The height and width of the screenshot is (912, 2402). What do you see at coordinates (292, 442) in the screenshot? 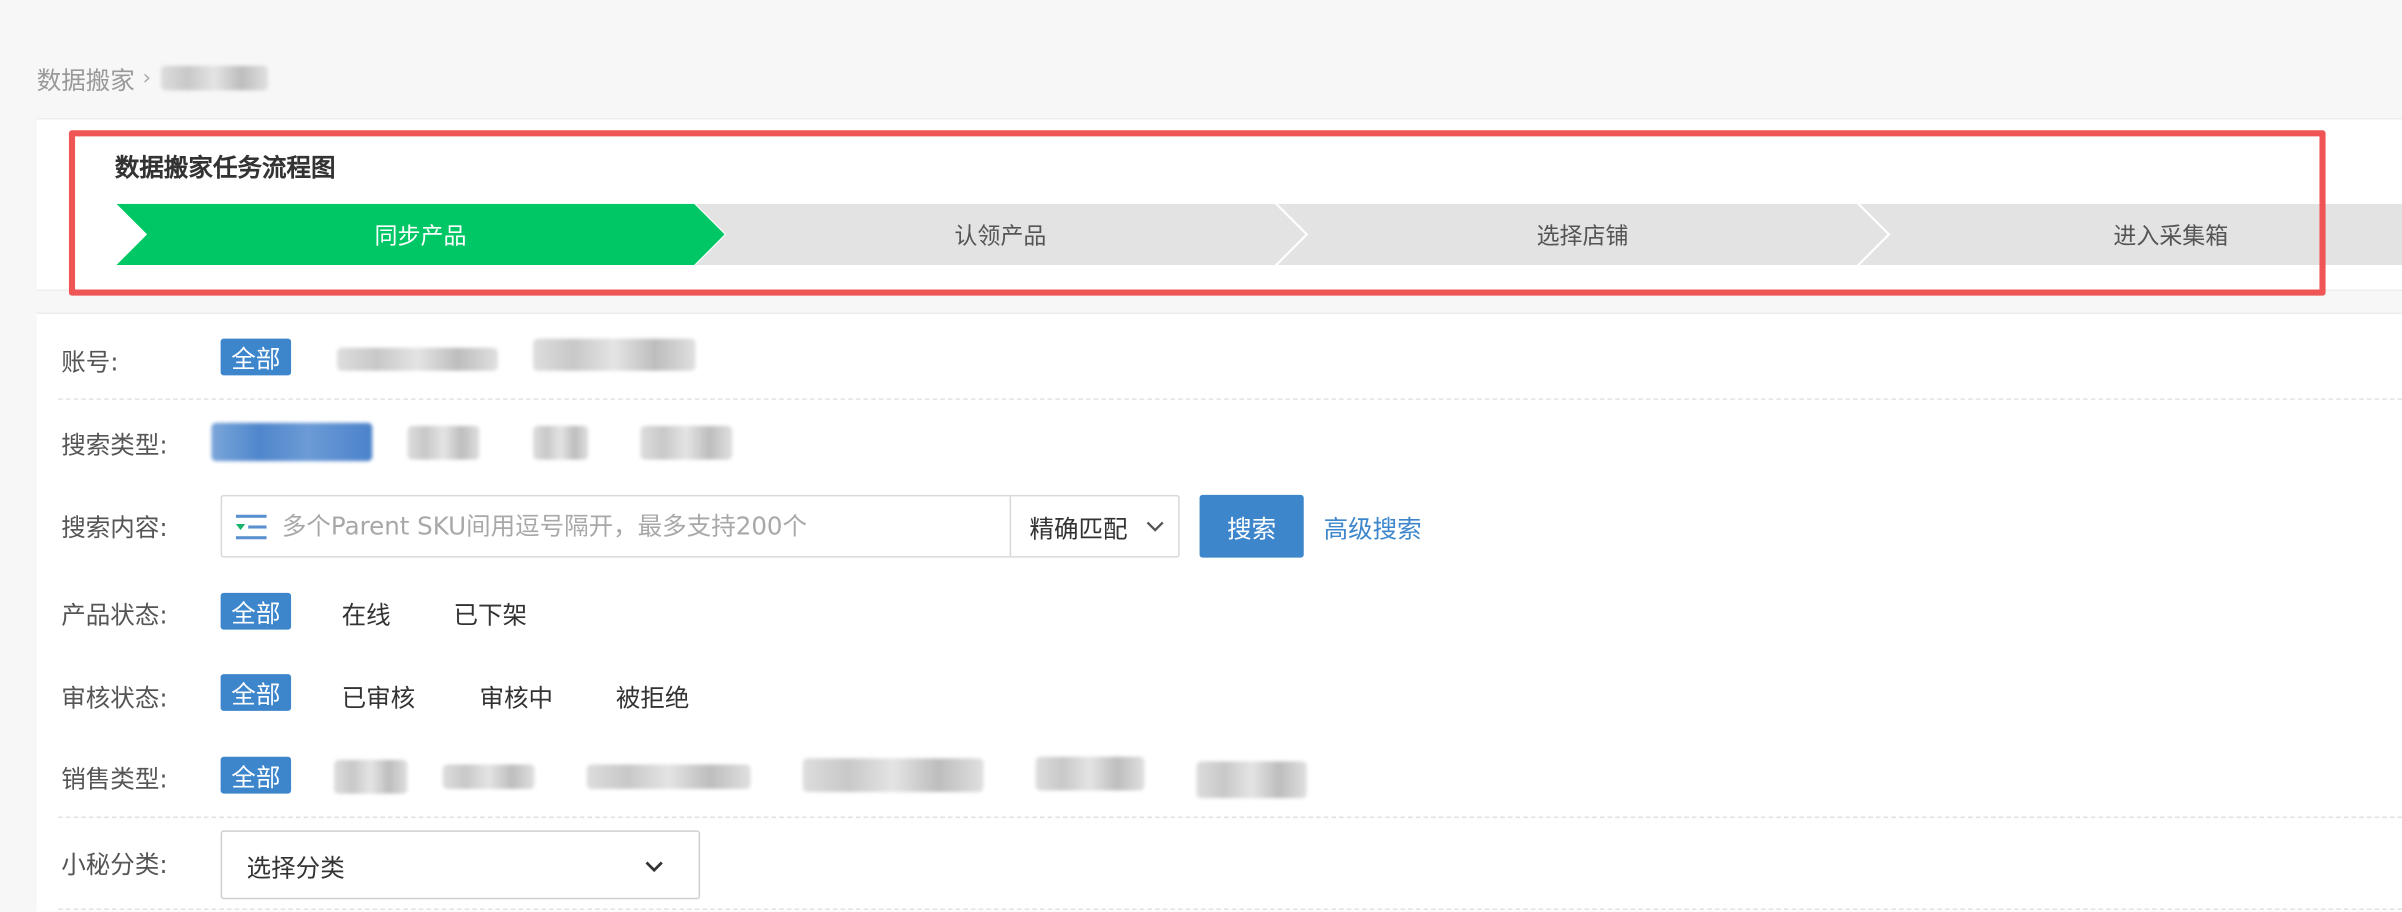
I see `search-type-selected-redacted` at bounding box center [292, 442].